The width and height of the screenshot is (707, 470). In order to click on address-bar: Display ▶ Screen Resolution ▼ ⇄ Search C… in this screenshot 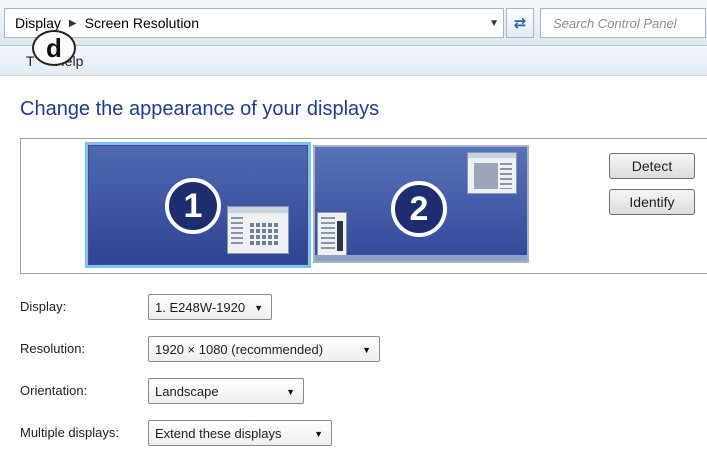, I will do `click(353, 23)`.